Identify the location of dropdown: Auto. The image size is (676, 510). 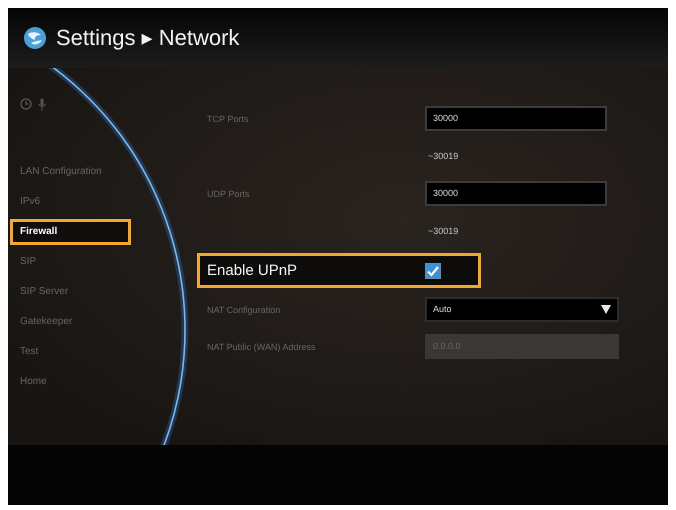
(522, 309).